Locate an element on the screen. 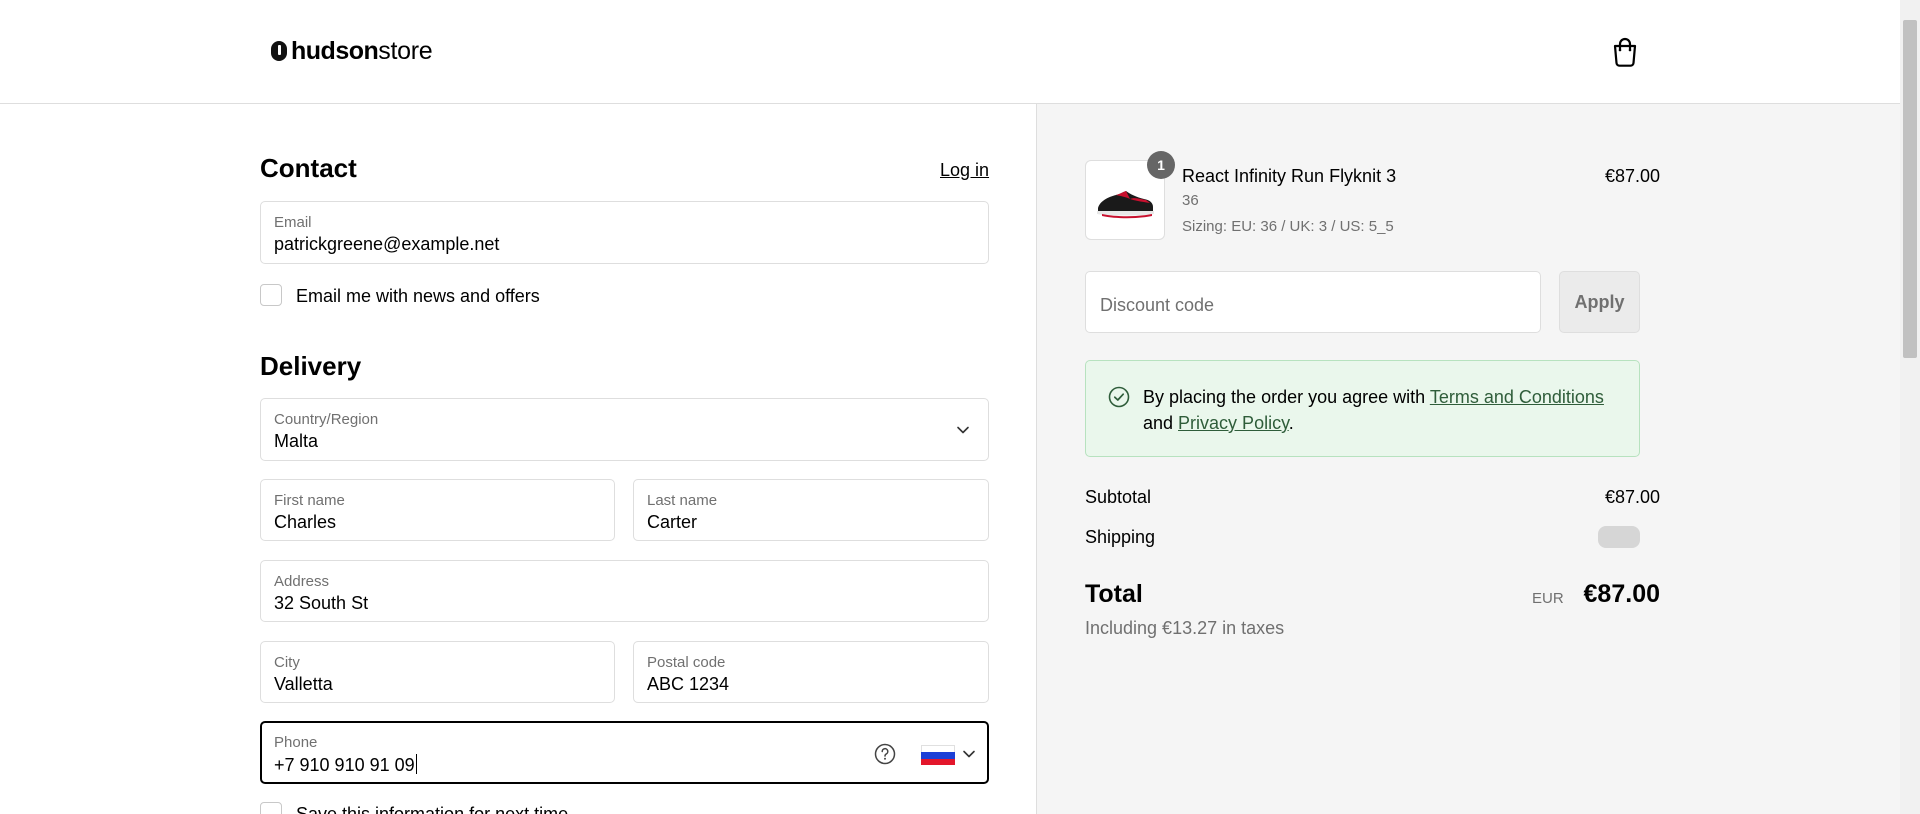 The width and height of the screenshot is (1920, 814). delivery-heading: Delivery is located at coordinates (311, 366).